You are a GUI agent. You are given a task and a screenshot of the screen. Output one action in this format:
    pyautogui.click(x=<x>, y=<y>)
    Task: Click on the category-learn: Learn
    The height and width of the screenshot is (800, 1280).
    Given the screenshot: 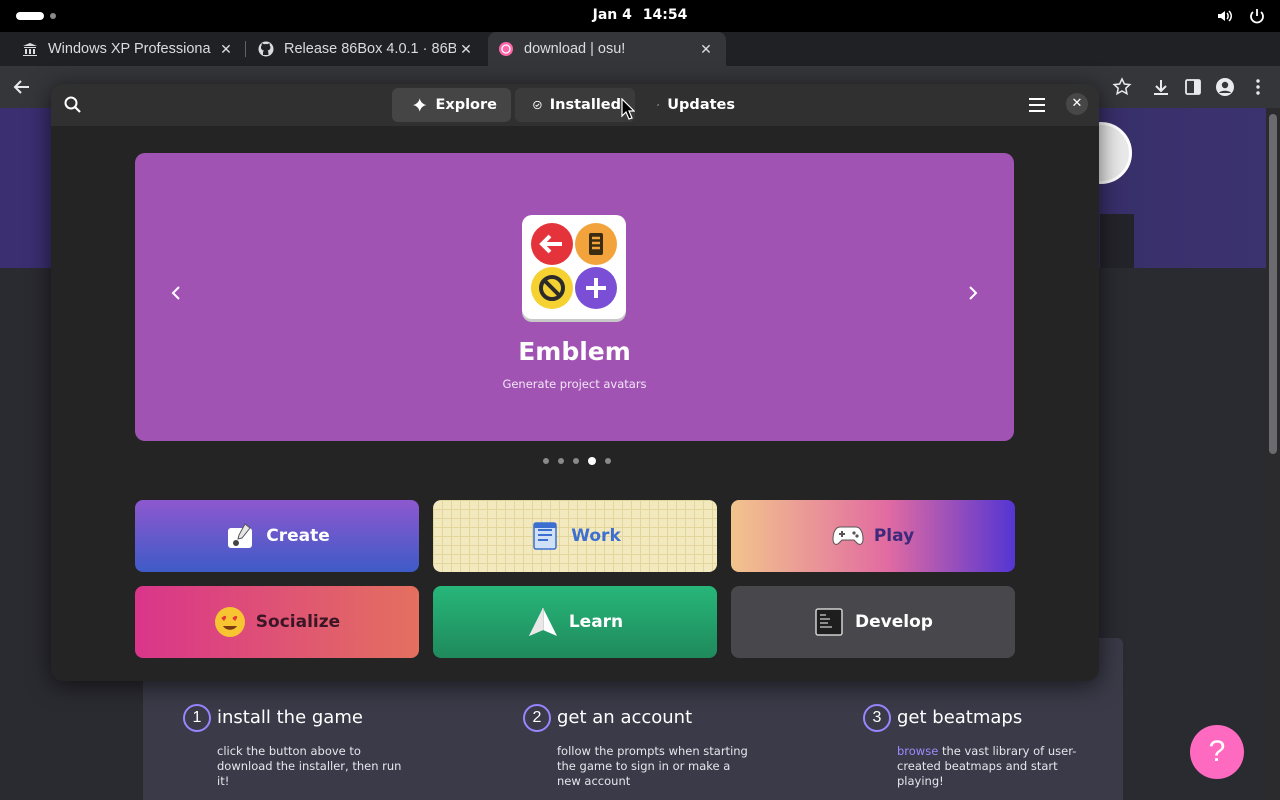 What is the action you would take?
    pyautogui.click(x=575, y=622)
    